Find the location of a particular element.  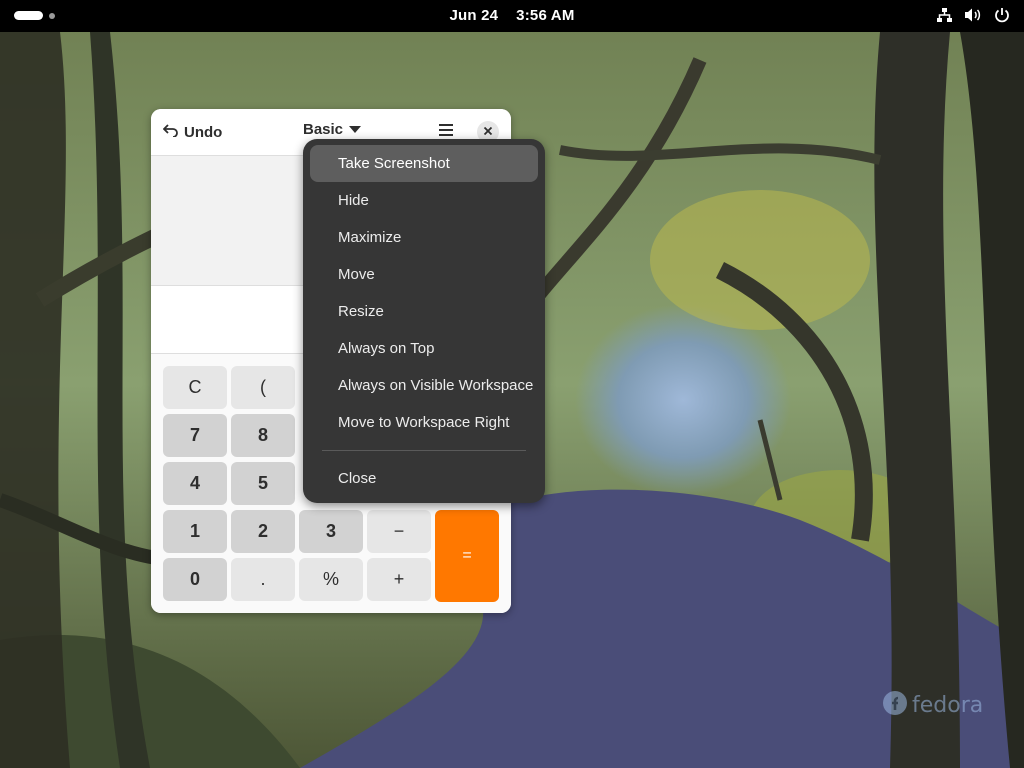

menu-separator is located at coordinates (424, 450).